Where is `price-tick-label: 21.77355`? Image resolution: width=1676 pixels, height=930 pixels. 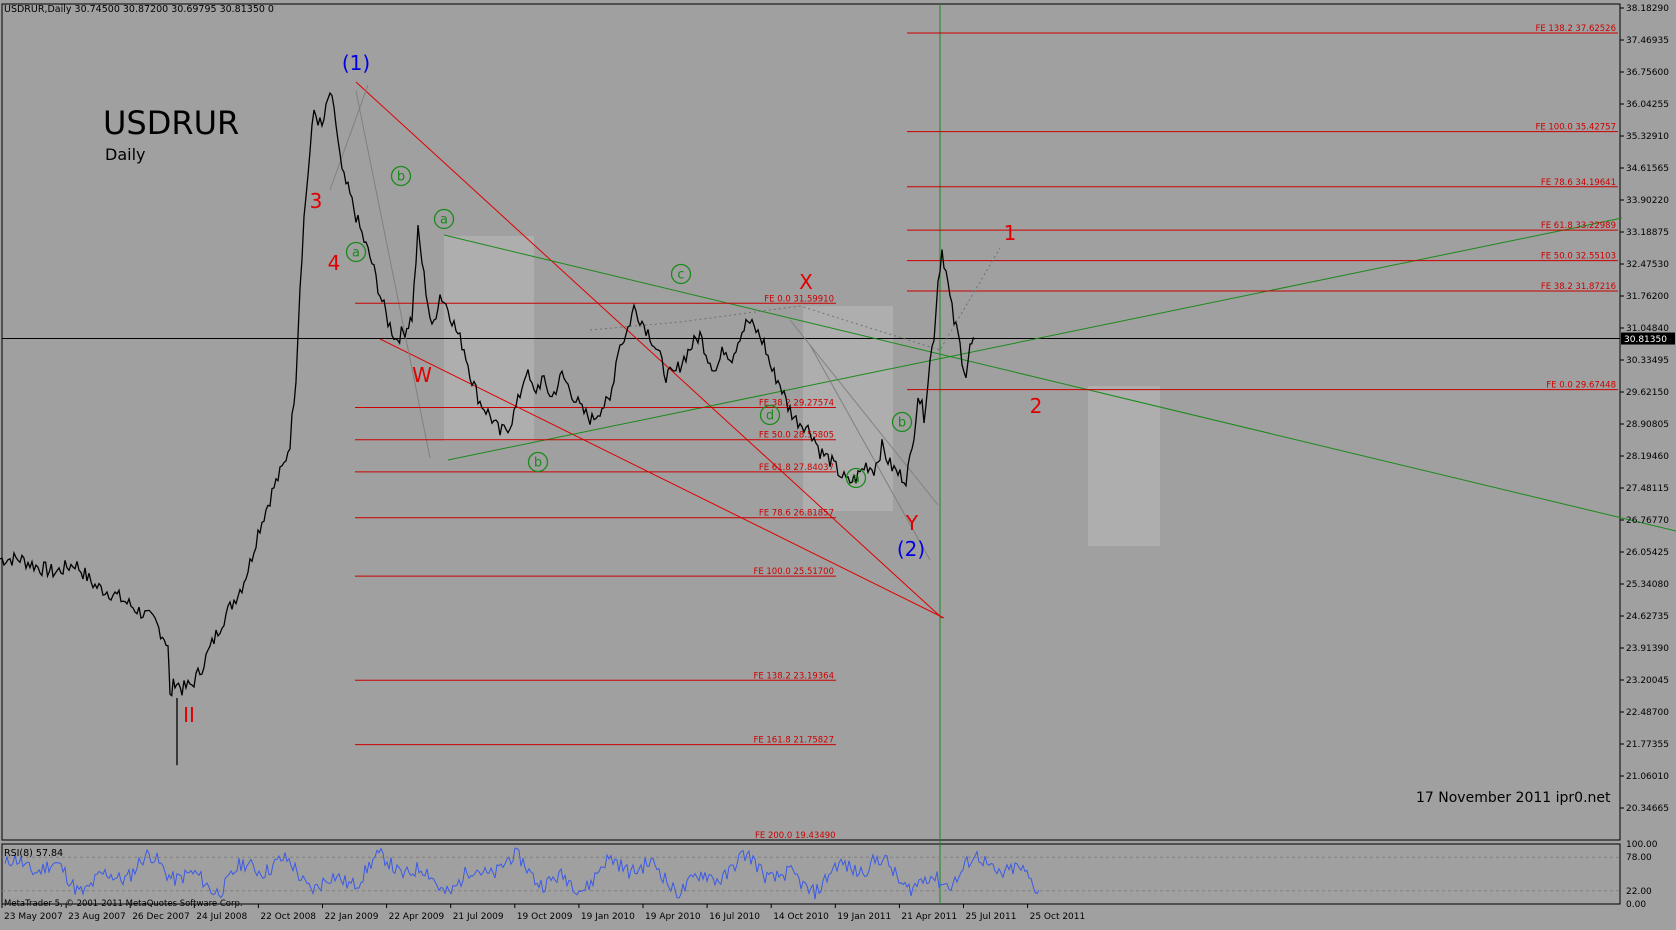 price-tick-label: 21.77355 is located at coordinates (1647, 745).